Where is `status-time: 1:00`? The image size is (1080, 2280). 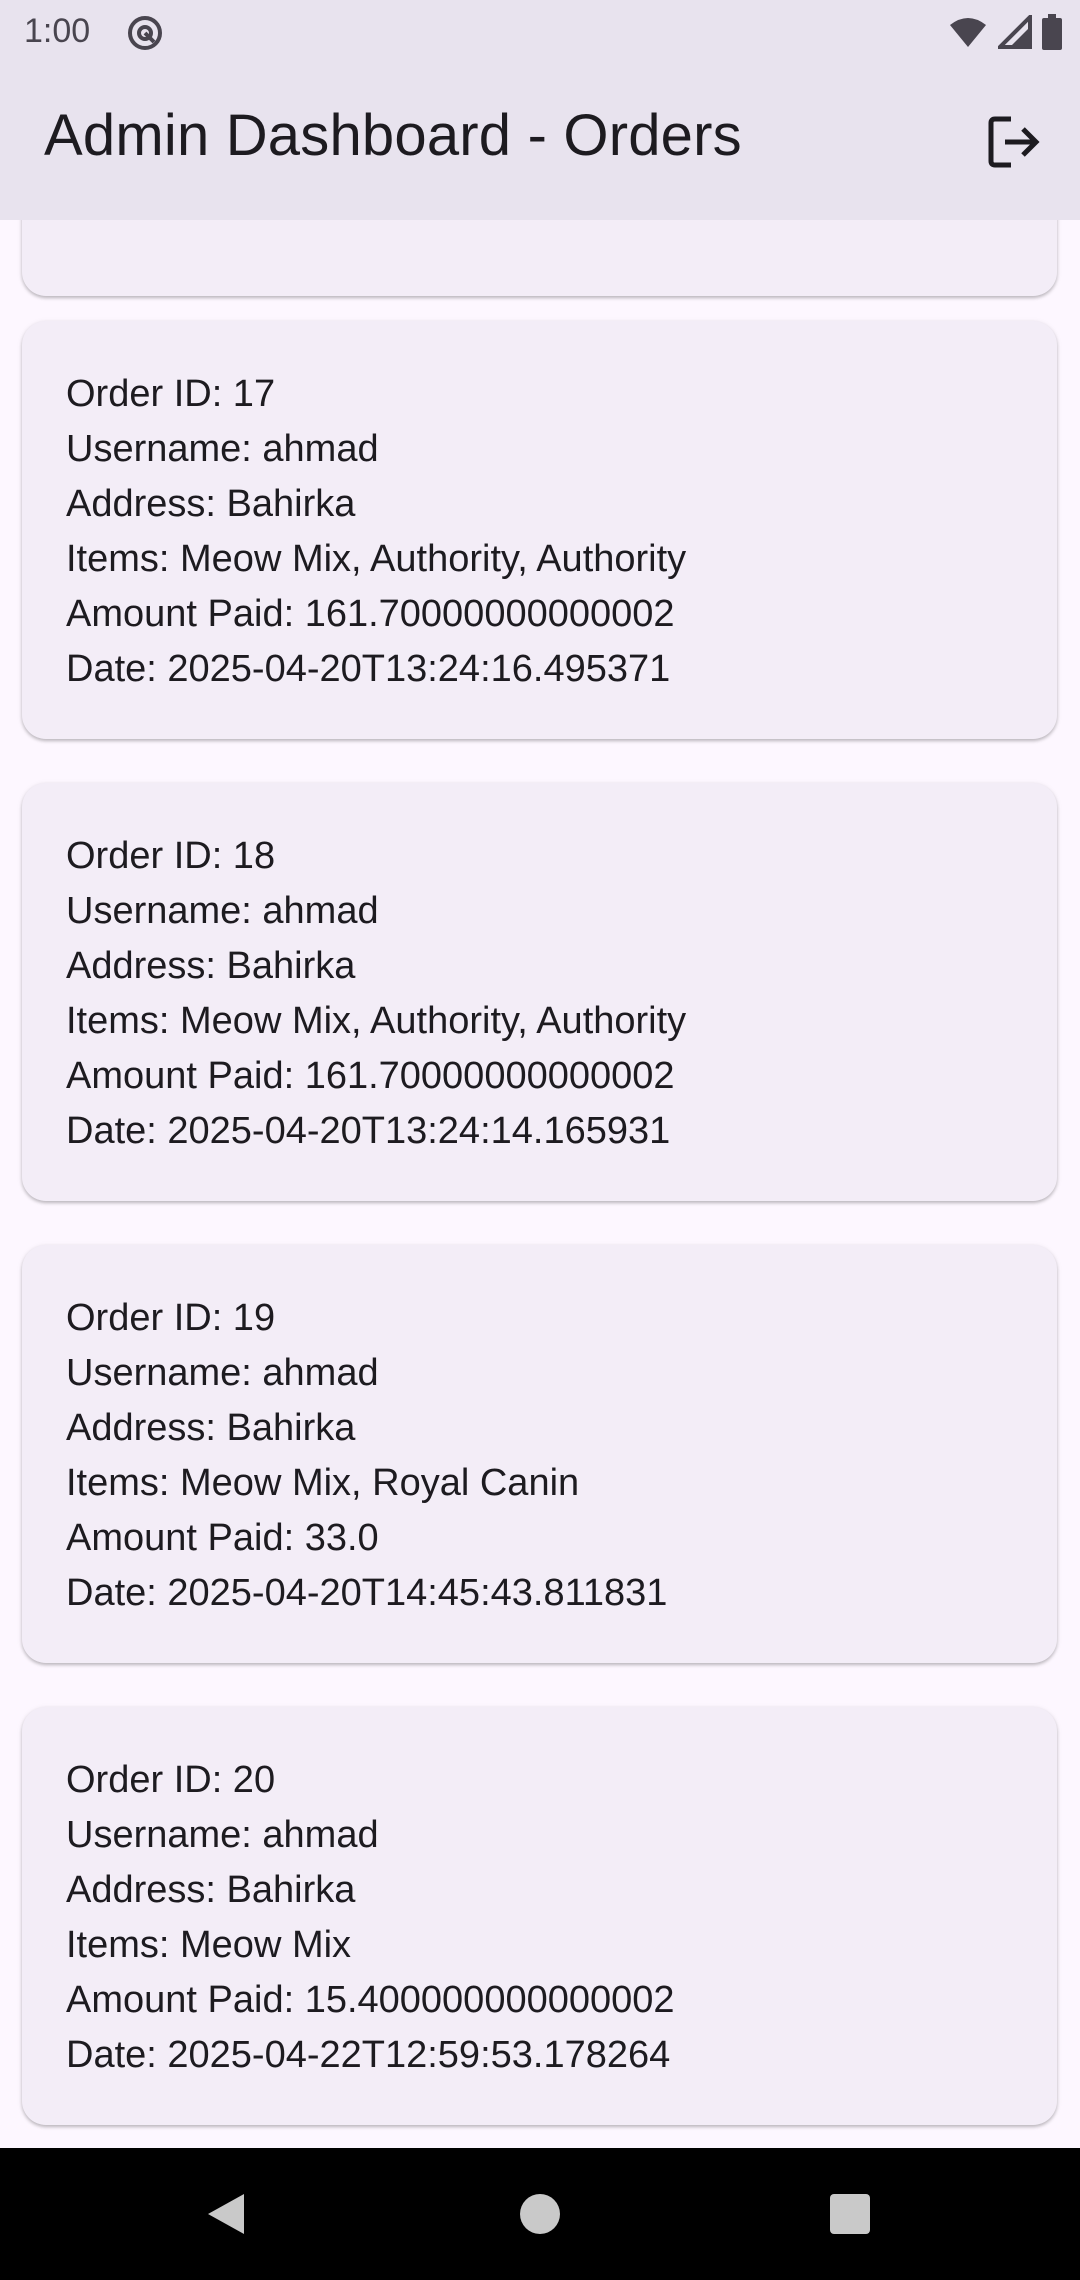 status-time: 1:00 is located at coordinates (57, 31).